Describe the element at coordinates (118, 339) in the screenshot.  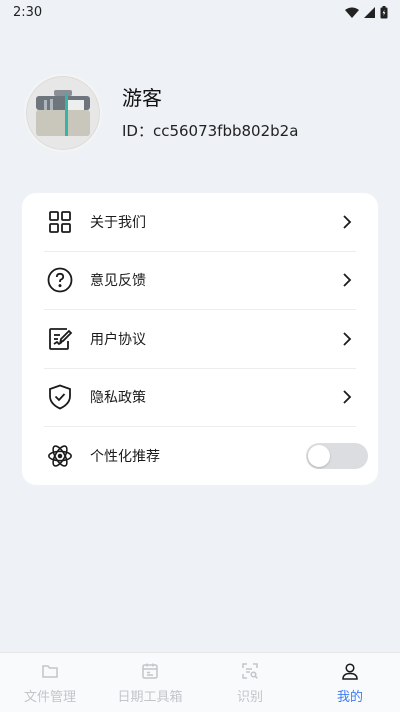
I see `menu-item-label: 用户协议` at that location.